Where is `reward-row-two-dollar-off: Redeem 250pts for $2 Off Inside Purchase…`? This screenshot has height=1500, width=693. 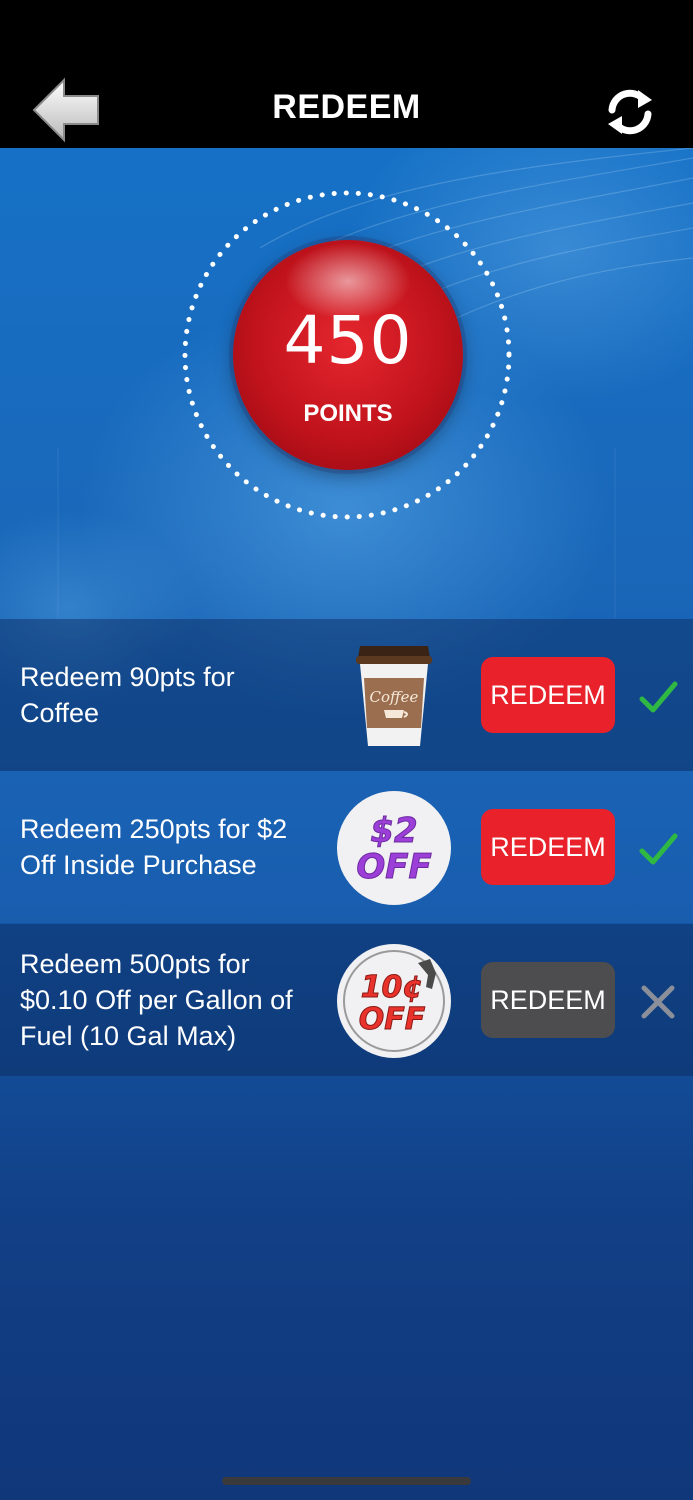 reward-row-two-dollar-off: Redeem 250pts for $2 Off Inside Purchase… is located at coordinates (346, 847).